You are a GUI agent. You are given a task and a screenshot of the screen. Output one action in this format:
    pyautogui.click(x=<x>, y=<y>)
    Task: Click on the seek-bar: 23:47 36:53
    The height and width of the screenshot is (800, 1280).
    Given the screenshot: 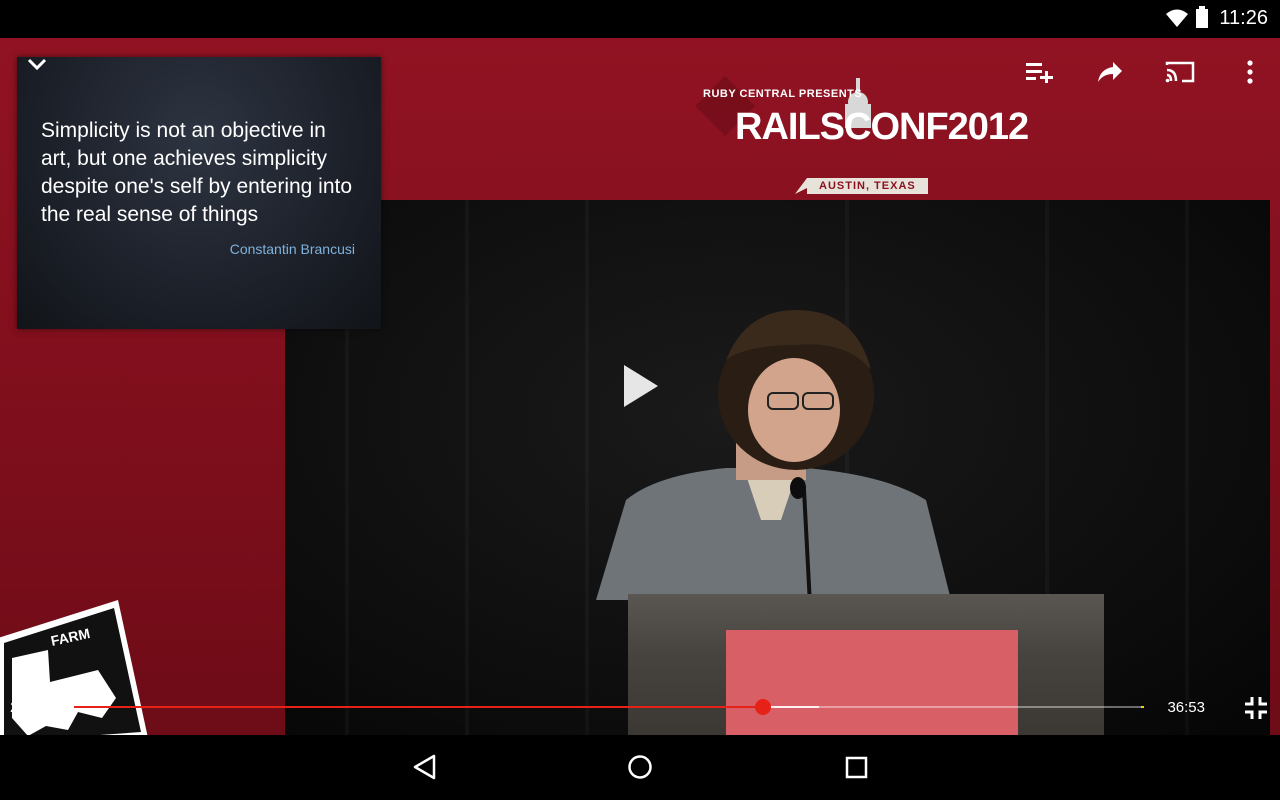 What is the action you would take?
    pyautogui.click(x=640, y=708)
    